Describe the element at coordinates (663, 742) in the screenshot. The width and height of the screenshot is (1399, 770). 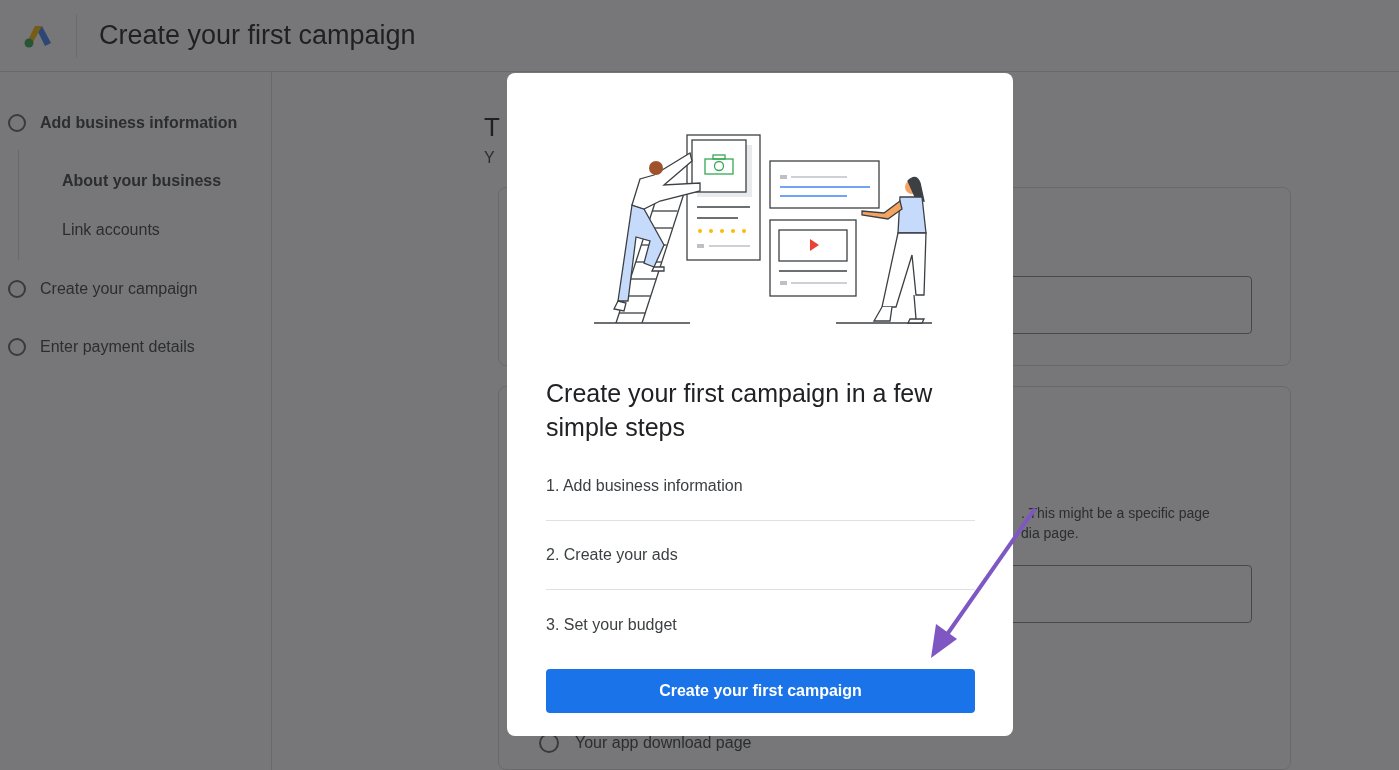
I see `radio-label: Your app download page` at that location.